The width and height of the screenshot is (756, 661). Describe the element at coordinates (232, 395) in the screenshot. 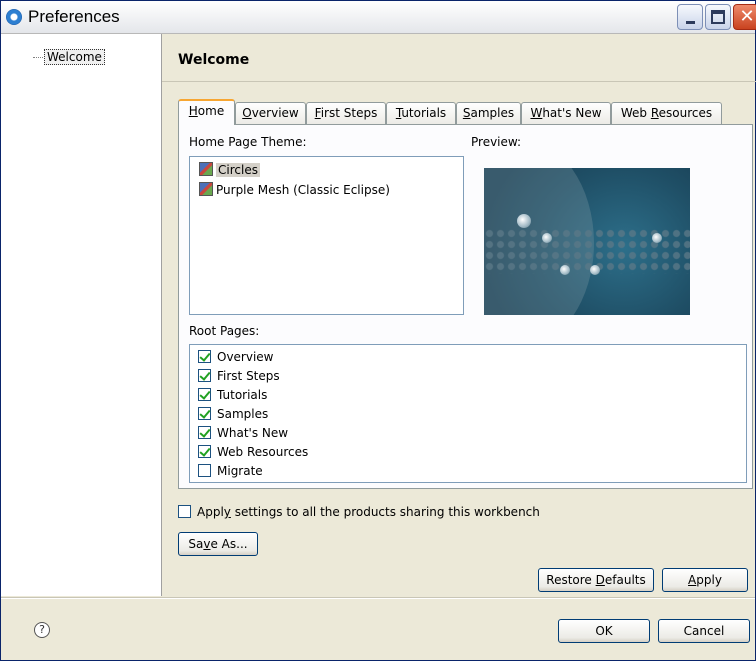

I see `root-page-tutorials: Tutorials` at that location.